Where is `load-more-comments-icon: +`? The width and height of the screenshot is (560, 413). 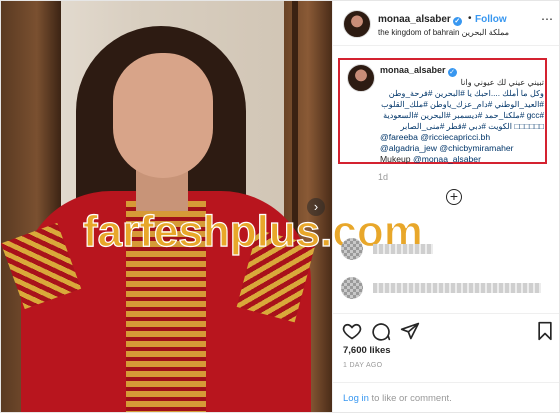 load-more-comments-icon: + is located at coordinates (454, 197).